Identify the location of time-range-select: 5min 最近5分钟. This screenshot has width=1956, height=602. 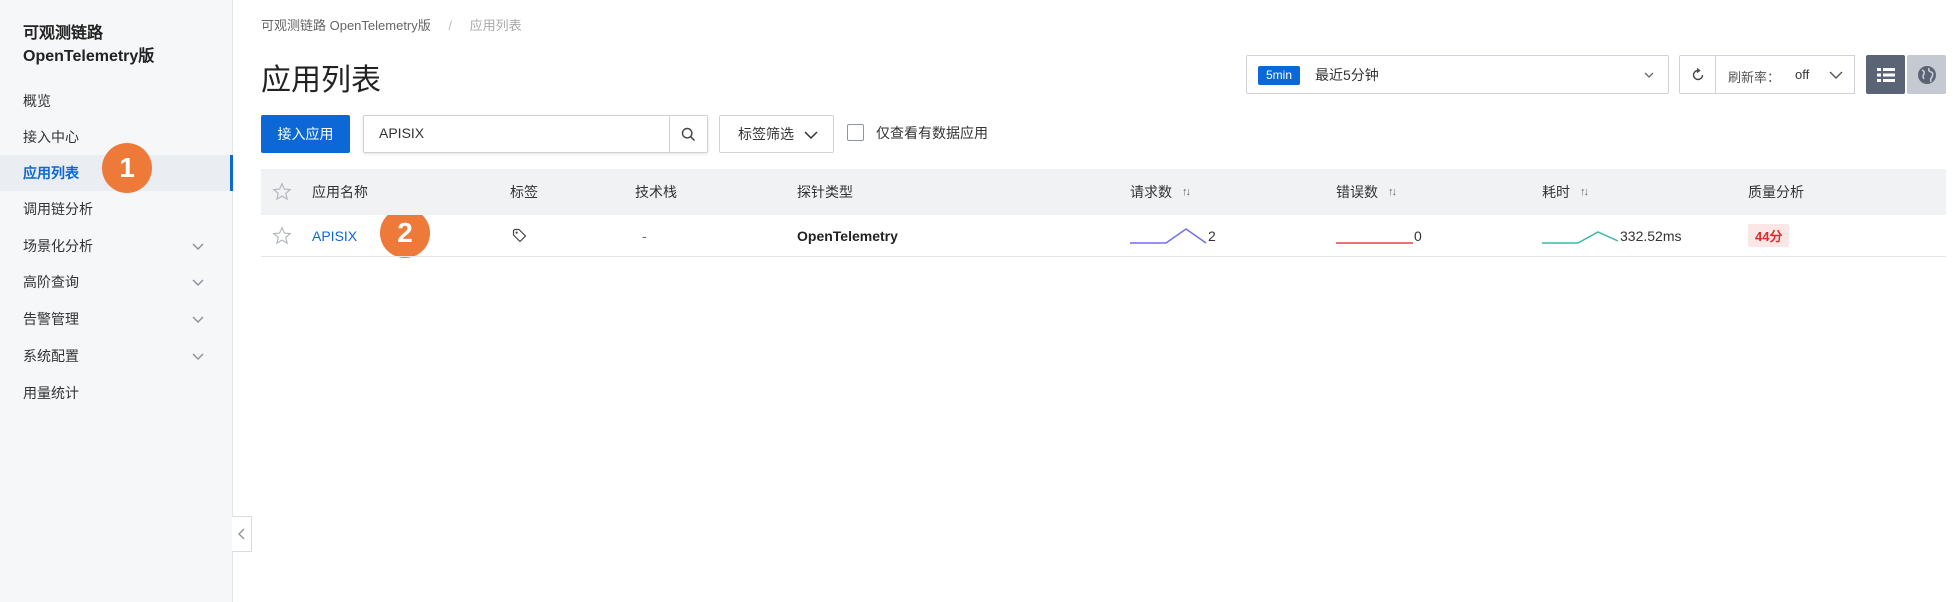
(1457, 74).